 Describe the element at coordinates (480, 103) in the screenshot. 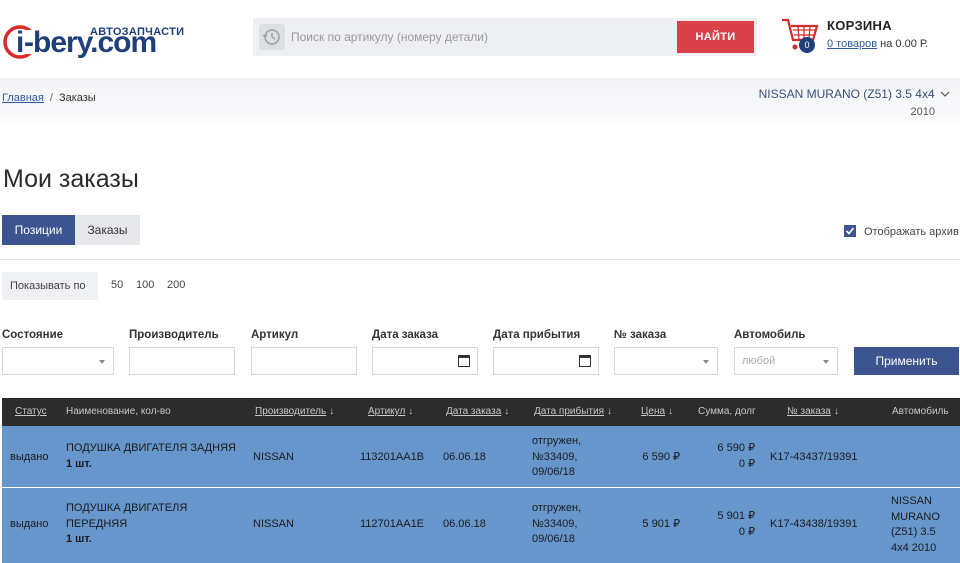

I see `breadcrumb-band` at that location.